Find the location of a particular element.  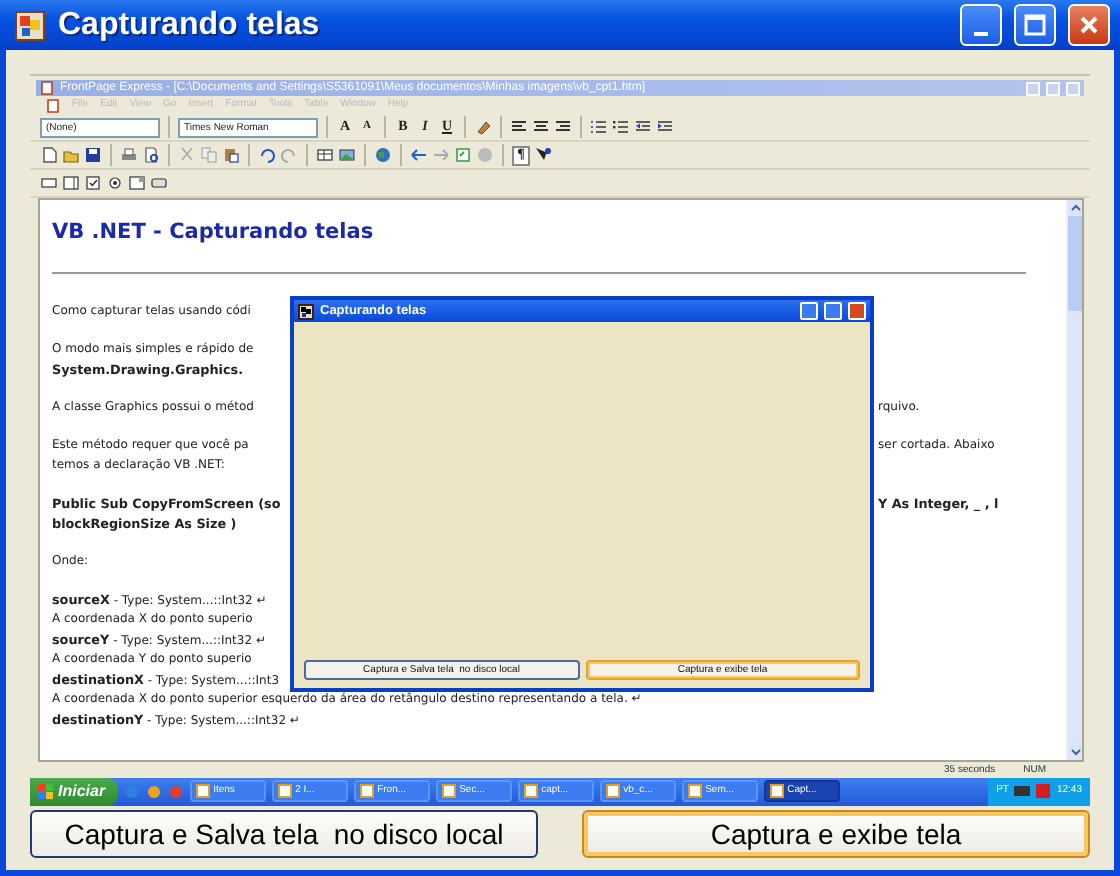

keyboard-icon is located at coordinates (1022, 791).